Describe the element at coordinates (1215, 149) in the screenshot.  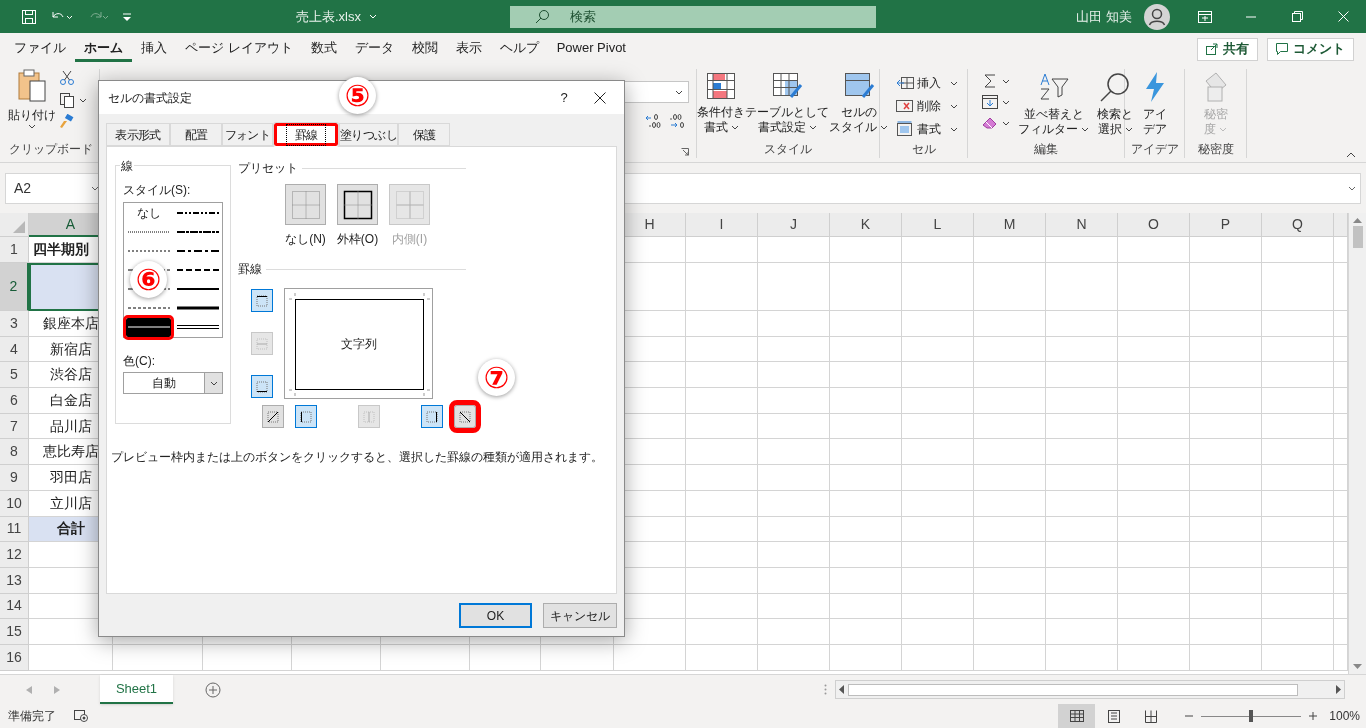
I see `group-label: 秘密度` at that location.